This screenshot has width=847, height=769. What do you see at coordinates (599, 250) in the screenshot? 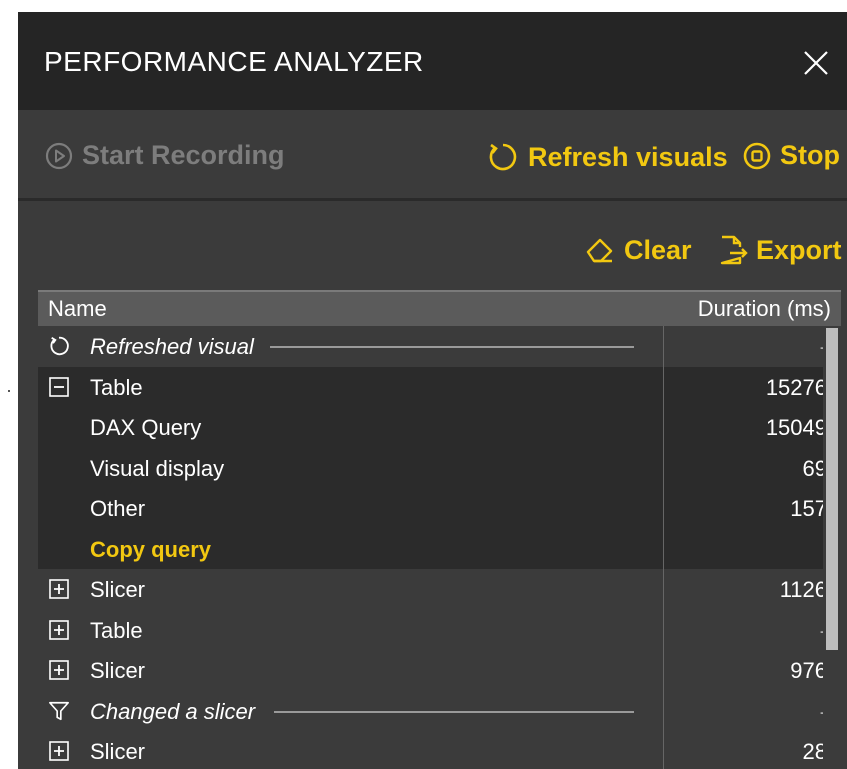
I see `eraser-icon` at bounding box center [599, 250].